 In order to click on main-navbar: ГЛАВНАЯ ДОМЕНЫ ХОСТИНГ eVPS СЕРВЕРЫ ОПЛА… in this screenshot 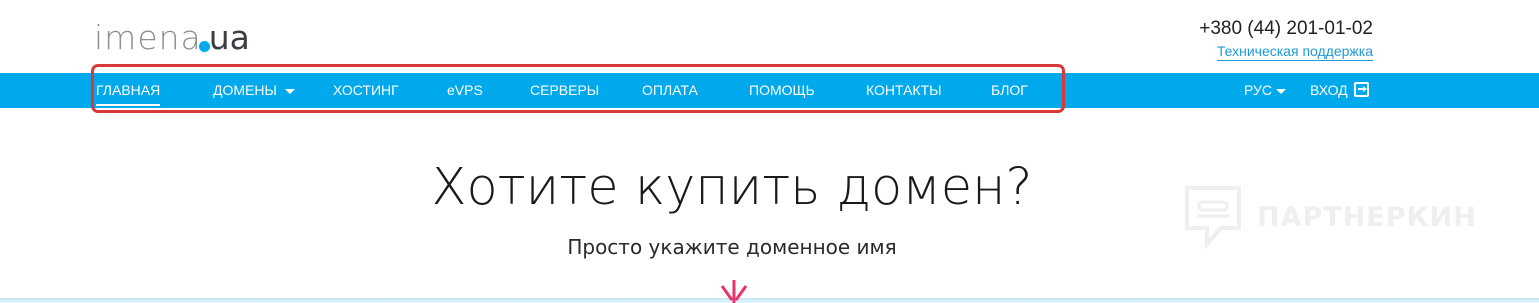, I will do `click(769, 90)`.